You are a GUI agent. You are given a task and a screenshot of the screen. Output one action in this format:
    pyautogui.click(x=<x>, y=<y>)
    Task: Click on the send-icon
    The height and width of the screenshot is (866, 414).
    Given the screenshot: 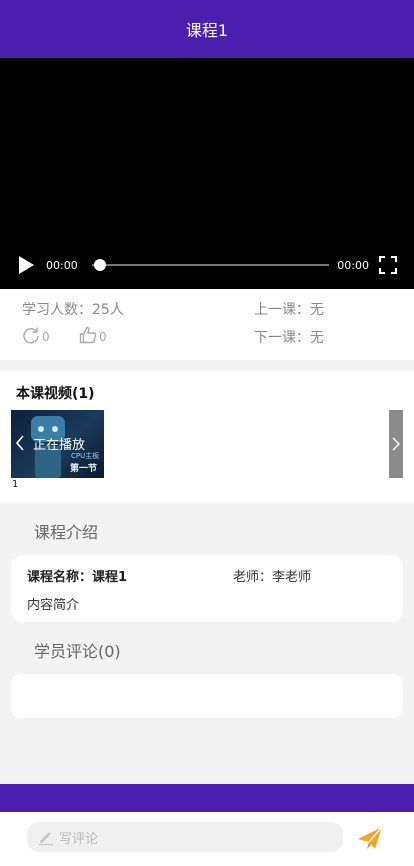 What is the action you would take?
    pyautogui.click(x=370, y=838)
    